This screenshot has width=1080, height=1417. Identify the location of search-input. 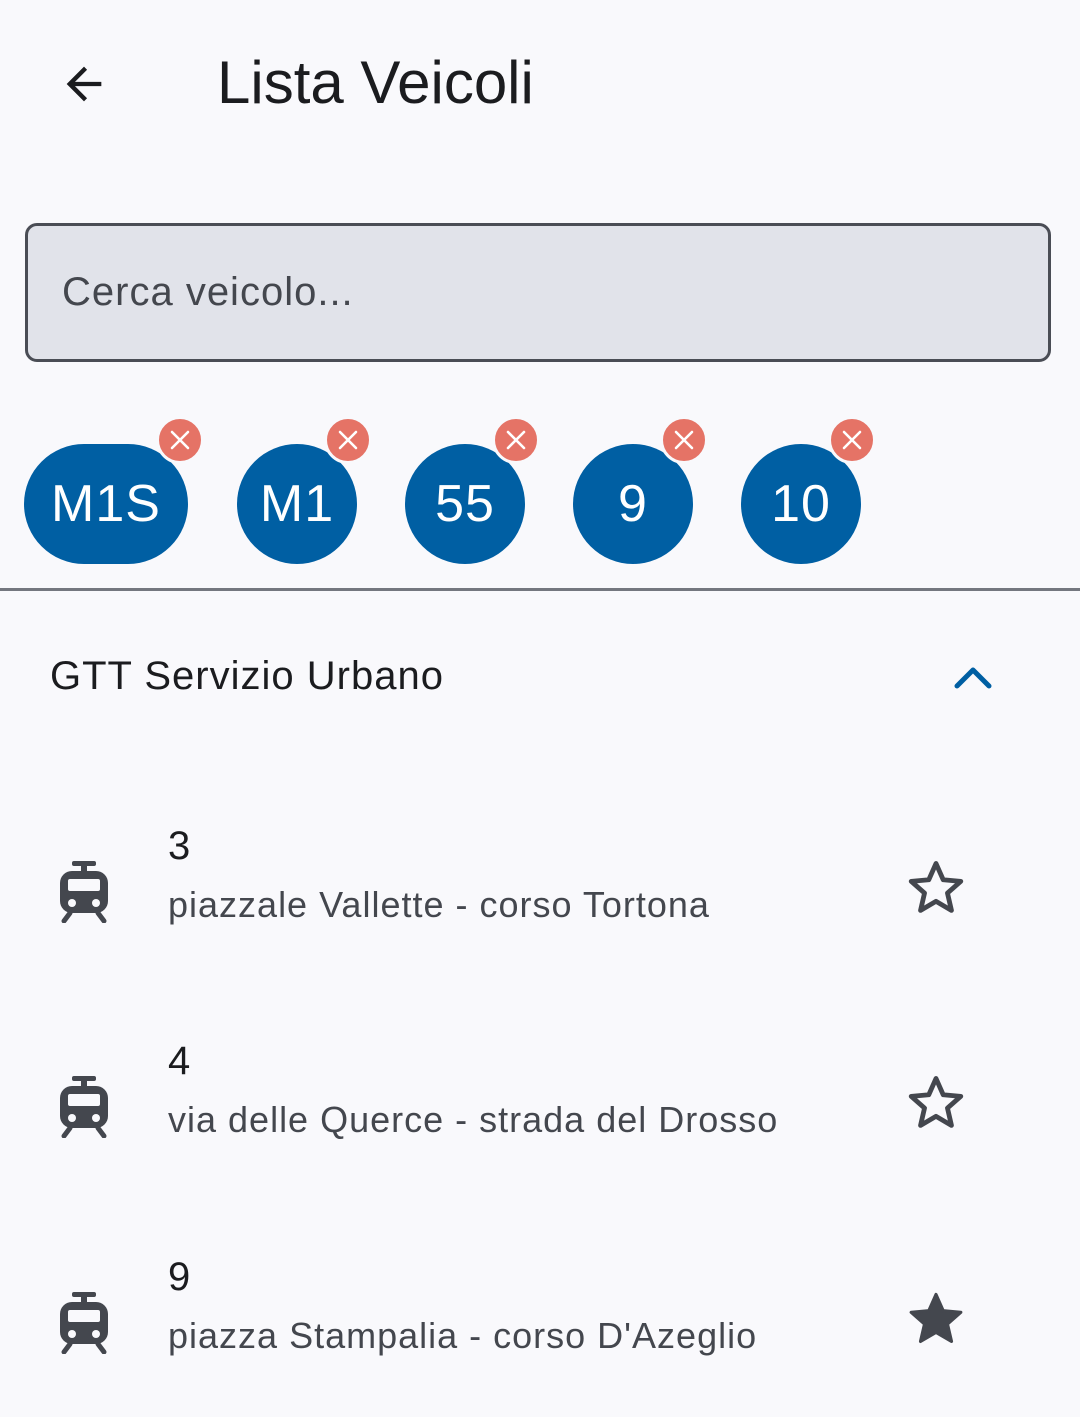
(542, 292).